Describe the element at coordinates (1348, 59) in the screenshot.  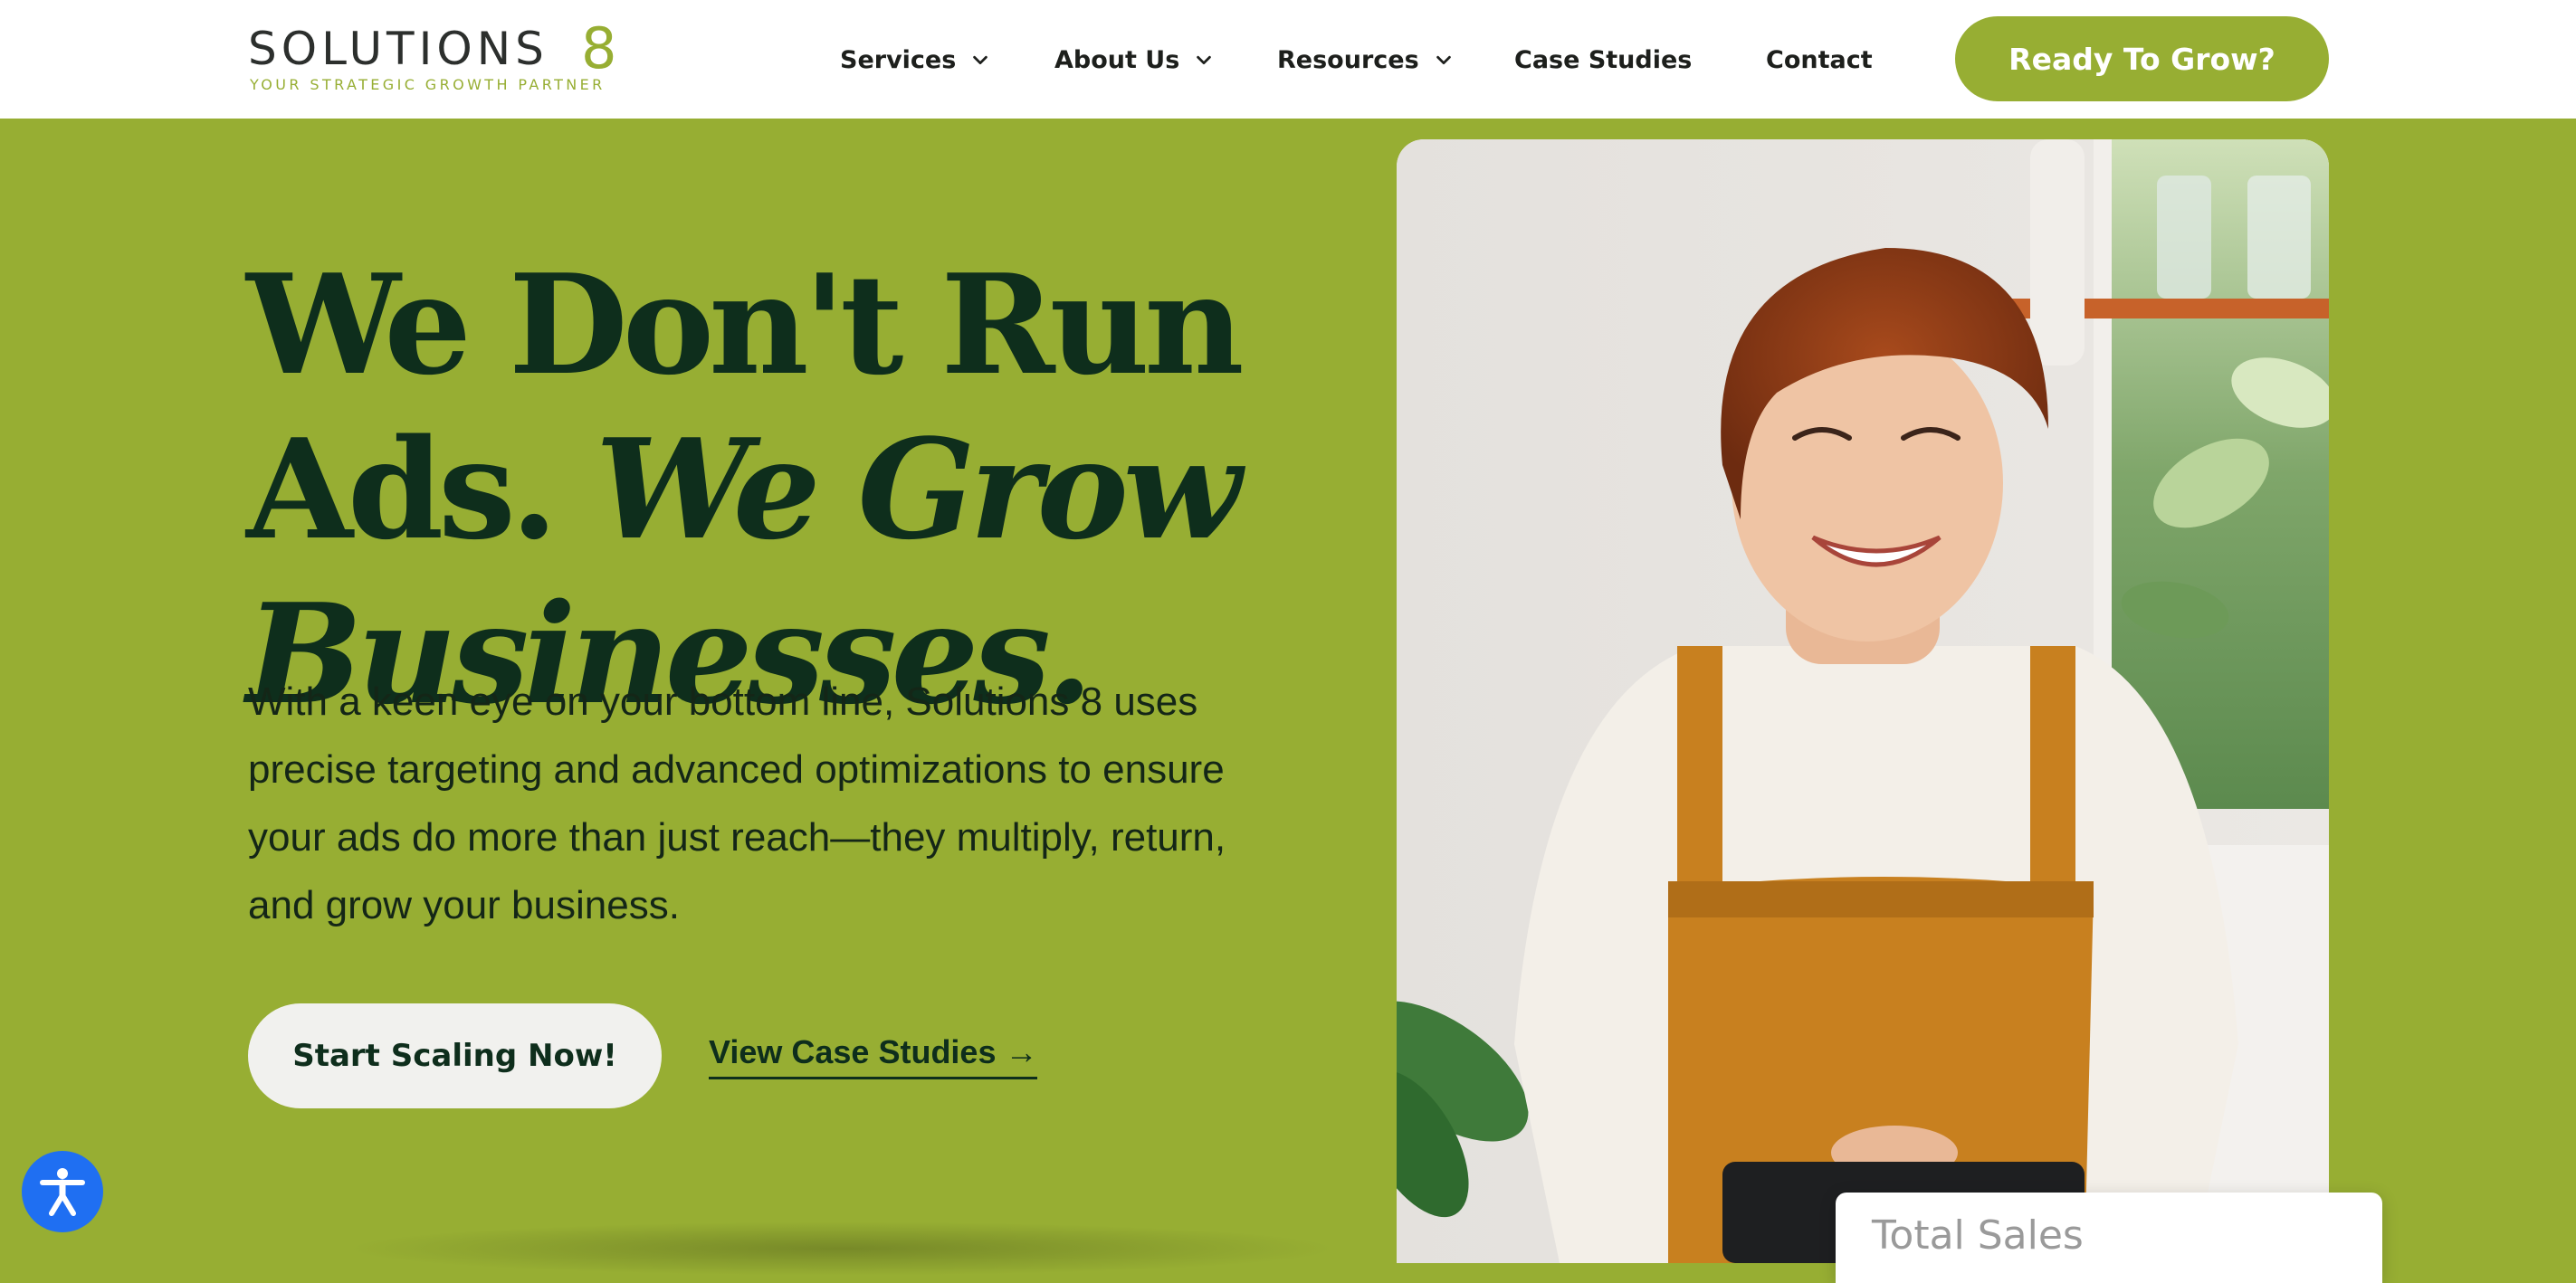
I see `nav-item-label: Resources` at that location.